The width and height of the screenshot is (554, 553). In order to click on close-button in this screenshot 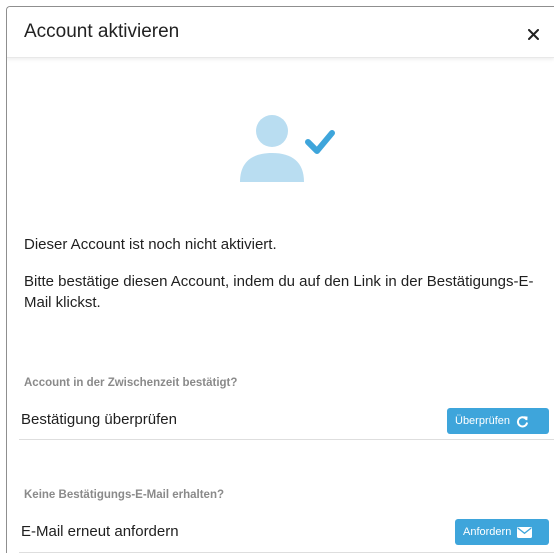, I will do `click(533, 31)`.